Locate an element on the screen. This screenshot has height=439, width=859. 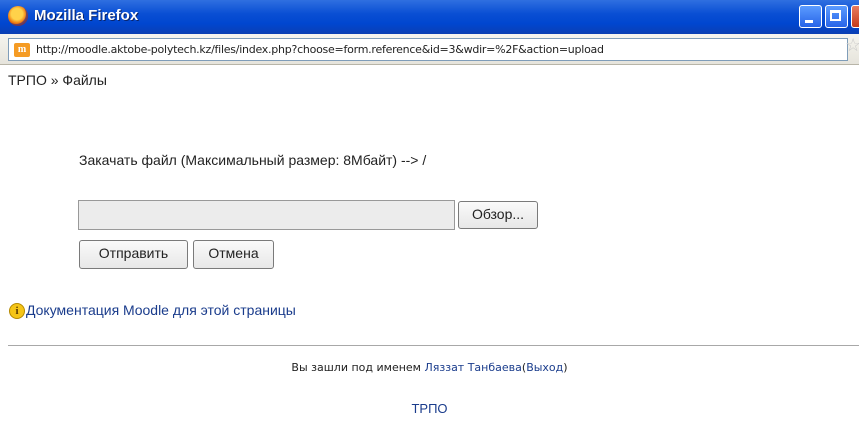
maximize-button is located at coordinates (836, 16).